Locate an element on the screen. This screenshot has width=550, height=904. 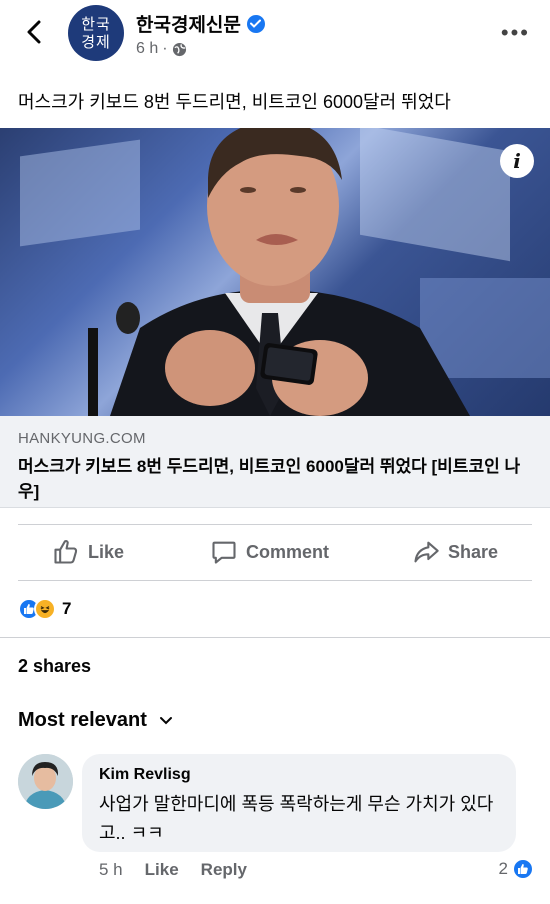
comment-label: Comment is located at coordinates (288, 551).